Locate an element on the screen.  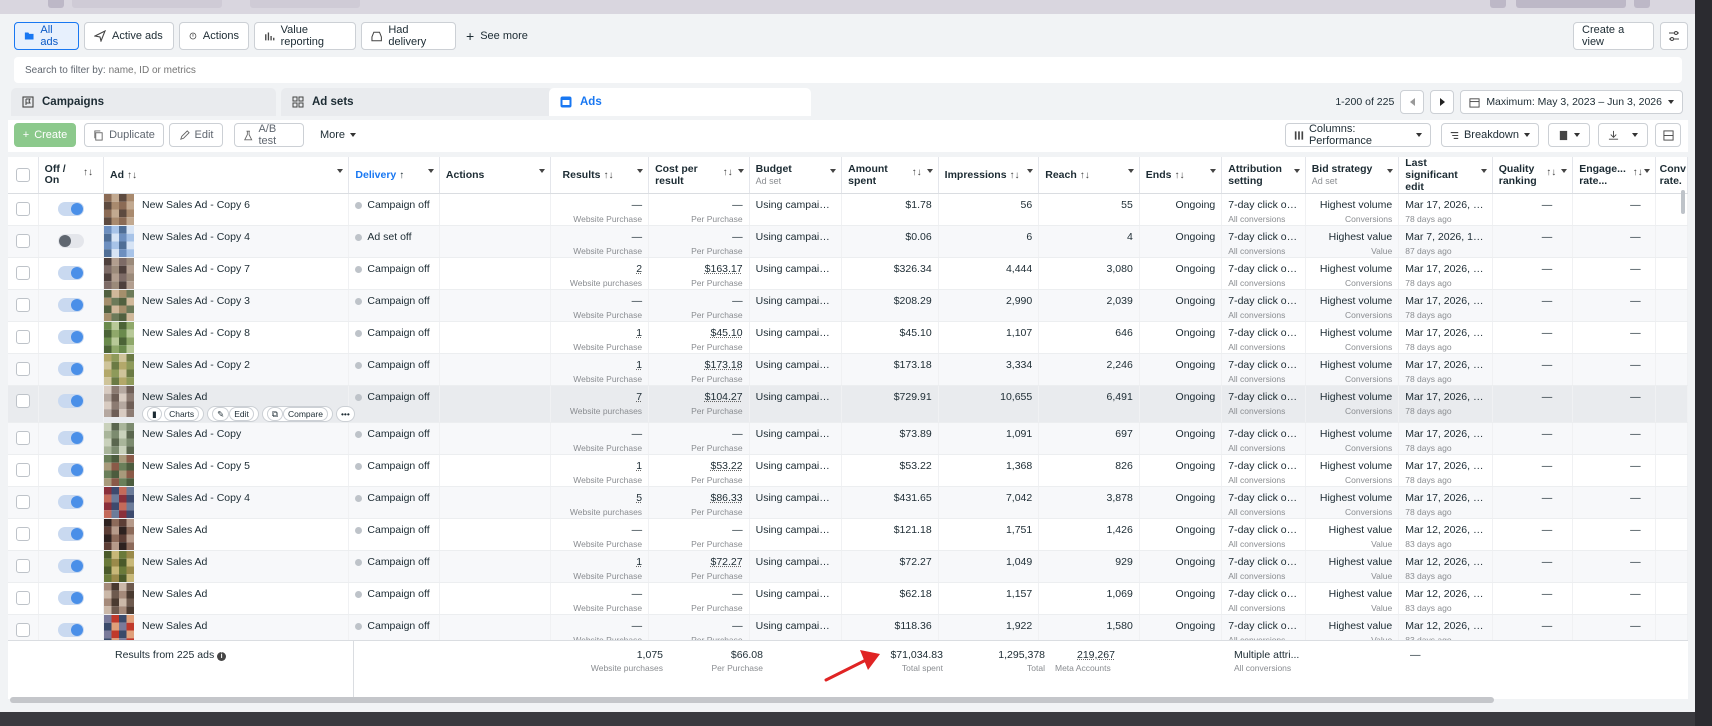
ad-name-cell: New Sales Ad - Copy 7 is located at coordinates (226, 273).